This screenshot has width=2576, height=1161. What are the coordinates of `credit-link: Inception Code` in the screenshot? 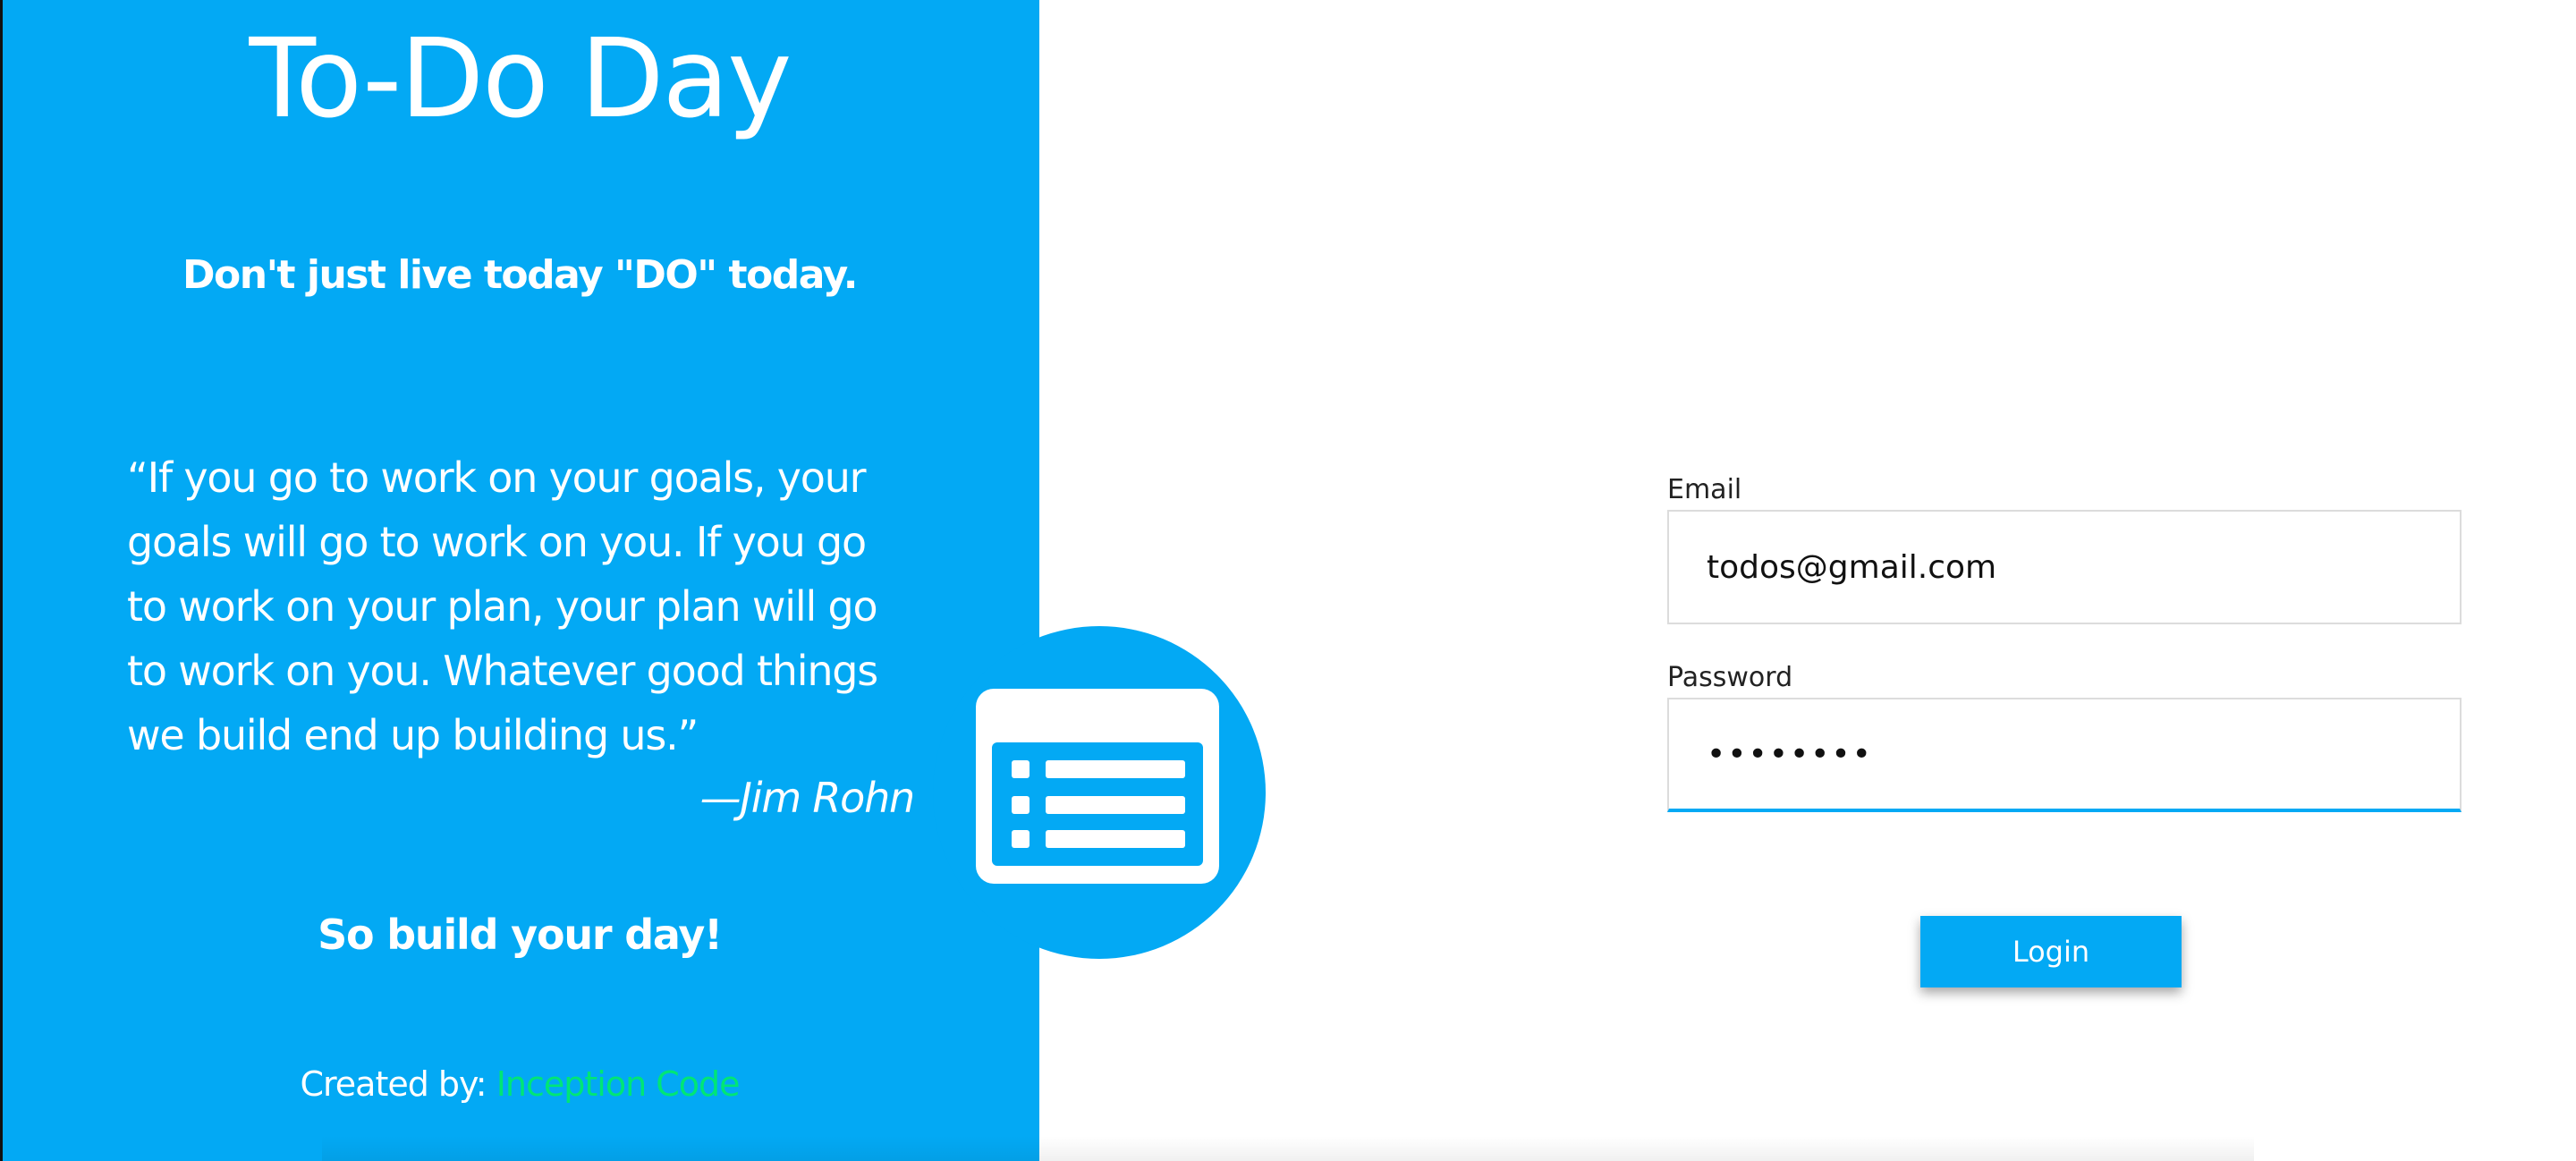 It's located at (618, 1084).